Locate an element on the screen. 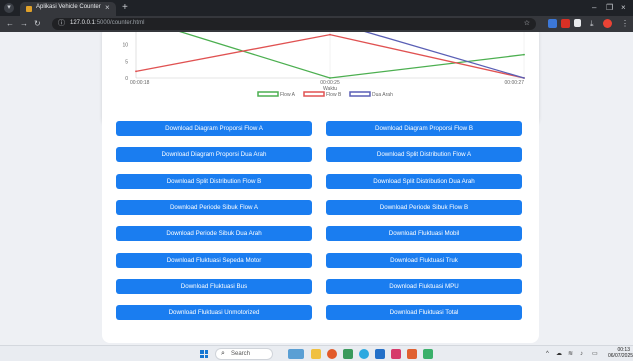  y-tick-label: 0 is located at coordinates (126, 79).